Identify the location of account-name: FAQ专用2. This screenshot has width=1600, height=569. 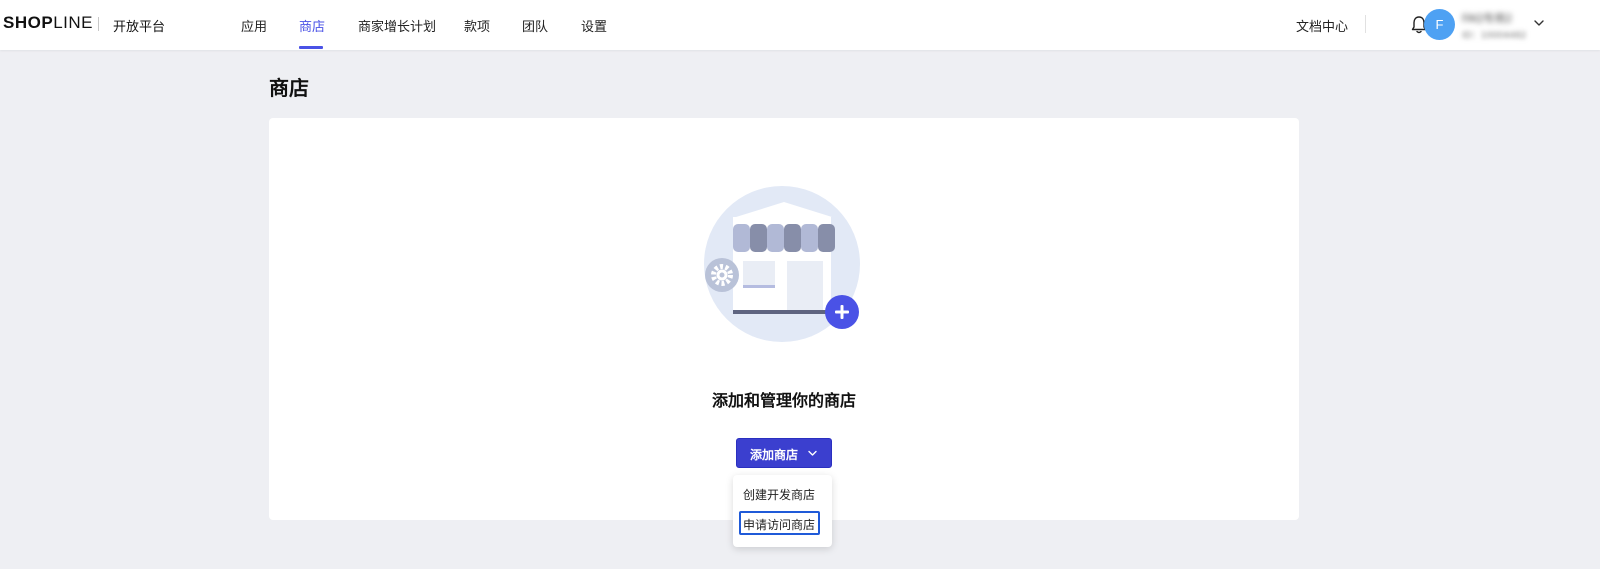
(1487, 17).